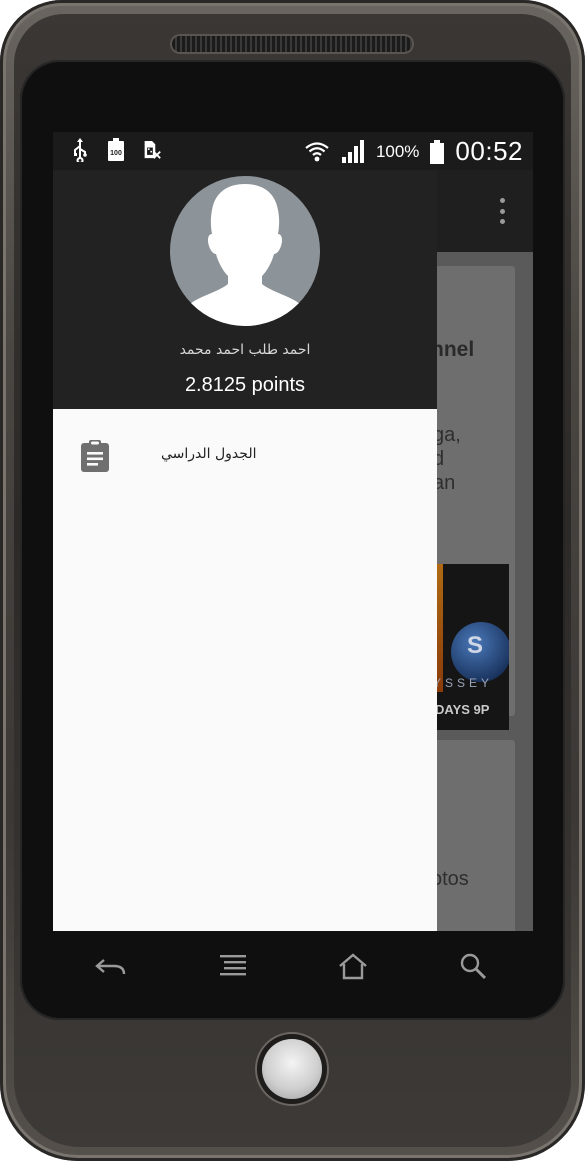  What do you see at coordinates (453, 349) in the screenshot?
I see `card-title: nnel` at bounding box center [453, 349].